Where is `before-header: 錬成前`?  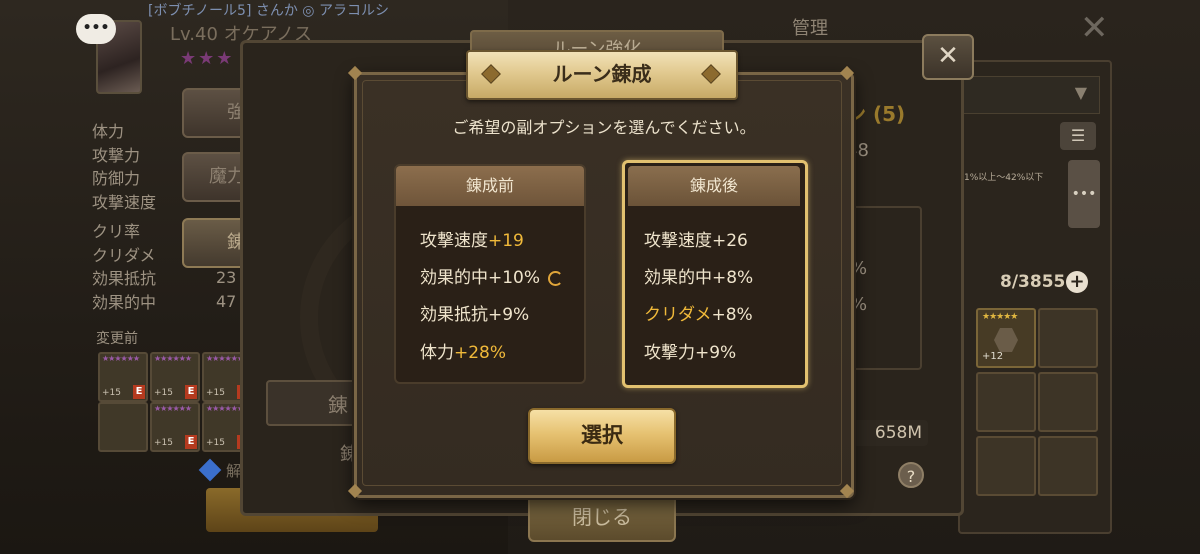
before-header: 錬成前 is located at coordinates (490, 186).